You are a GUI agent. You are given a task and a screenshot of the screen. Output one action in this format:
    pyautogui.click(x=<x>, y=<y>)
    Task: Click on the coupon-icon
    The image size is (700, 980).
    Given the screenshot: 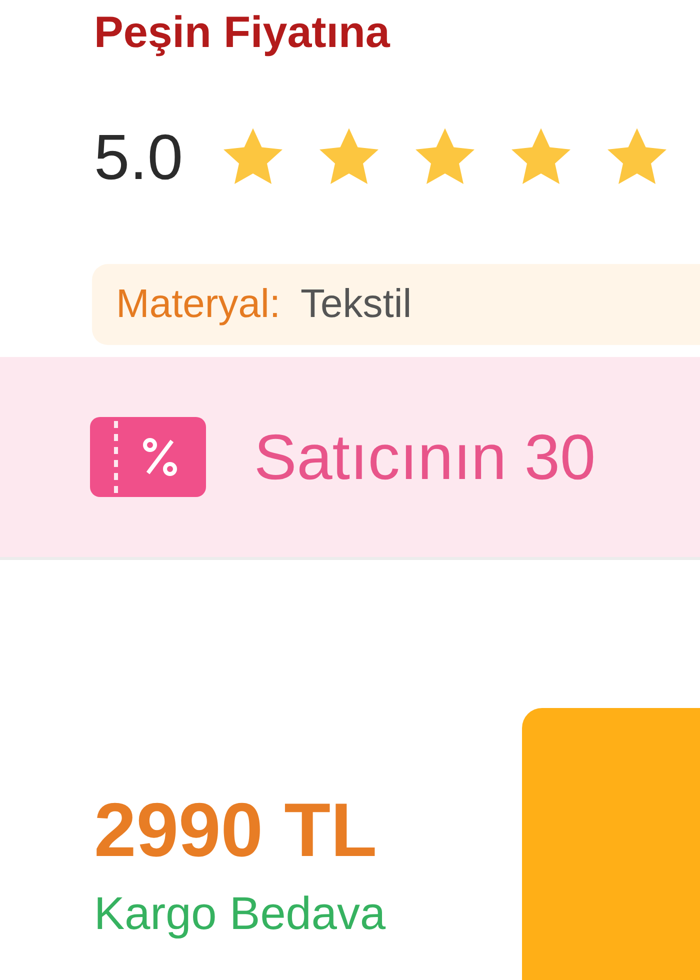 What is the action you would take?
    pyautogui.click(x=148, y=457)
    